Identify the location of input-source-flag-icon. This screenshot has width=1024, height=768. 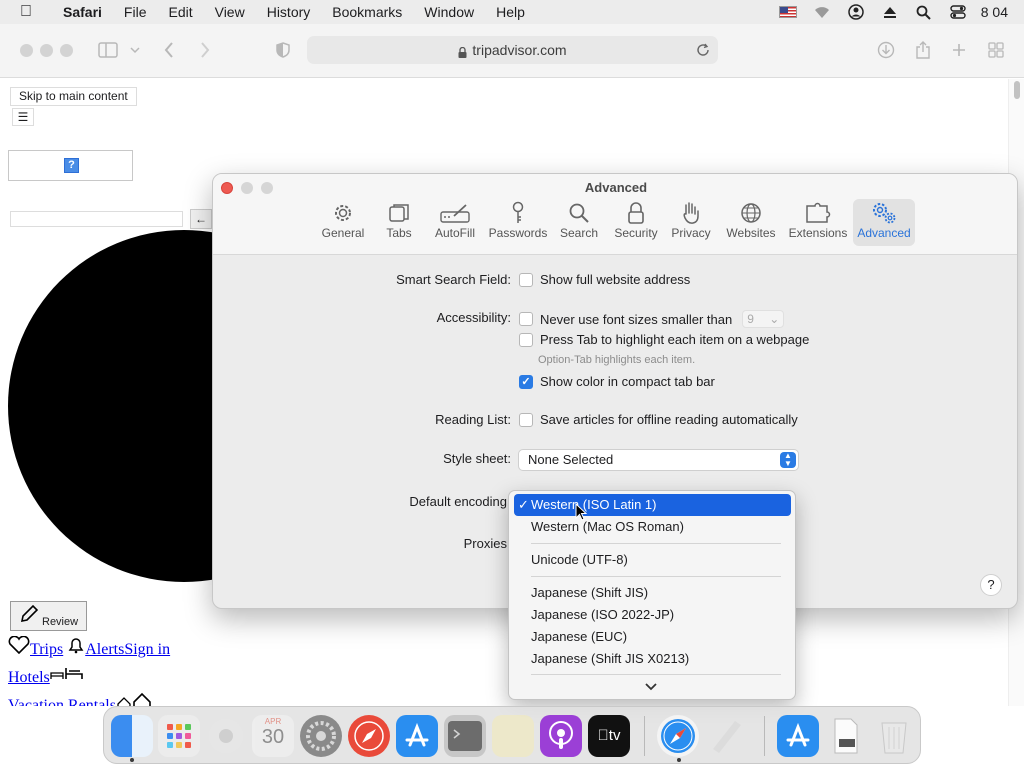
(788, 12).